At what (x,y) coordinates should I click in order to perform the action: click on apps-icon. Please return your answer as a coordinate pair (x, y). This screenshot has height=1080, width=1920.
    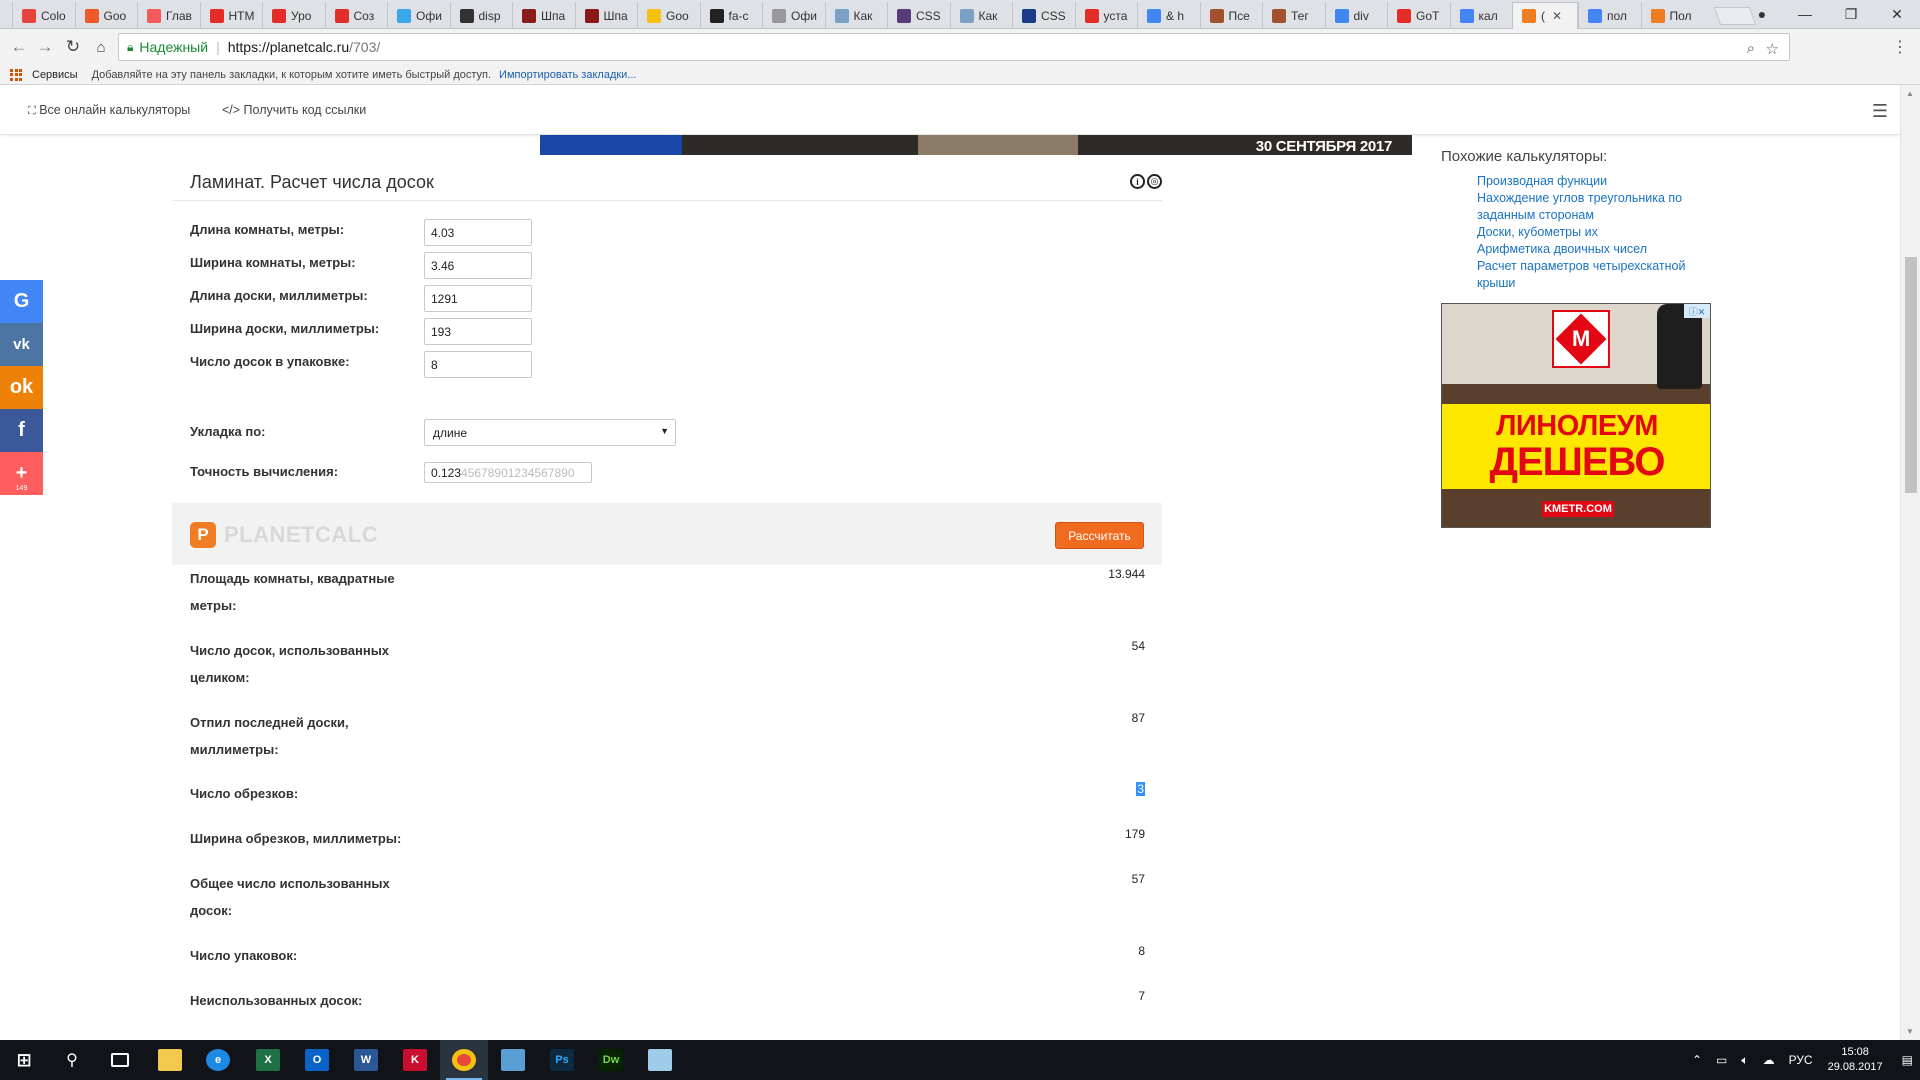
    Looking at the image, I should click on (16, 74).